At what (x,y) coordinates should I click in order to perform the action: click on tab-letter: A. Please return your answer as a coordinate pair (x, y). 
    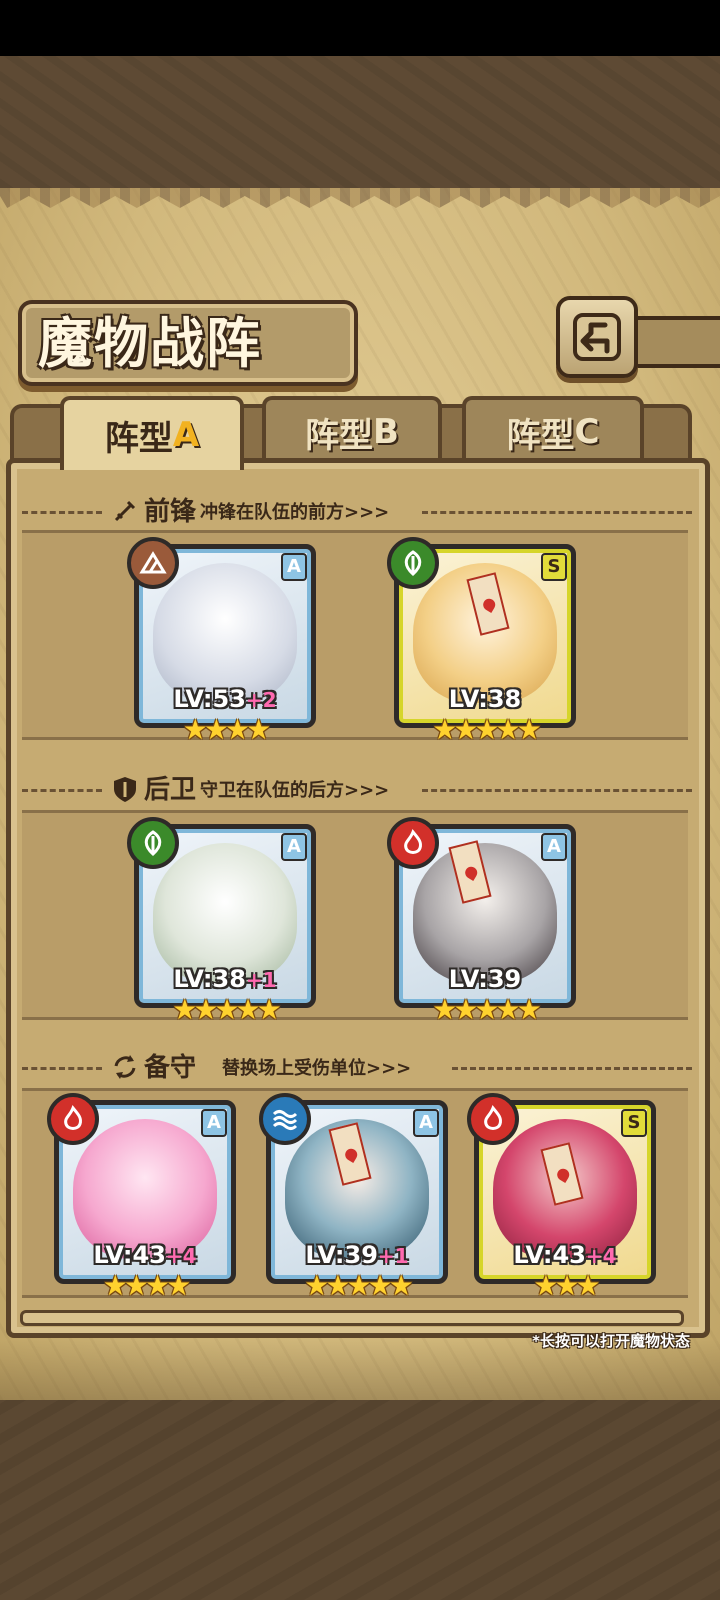
    Looking at the image, I should click on (186, 435).